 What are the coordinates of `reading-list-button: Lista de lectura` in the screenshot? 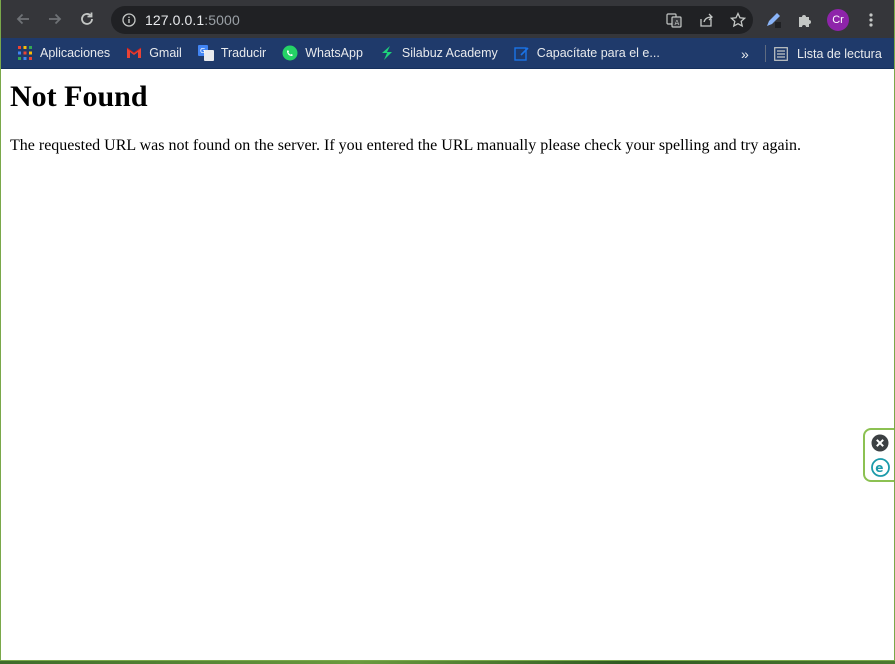 It's located at (827, 53).